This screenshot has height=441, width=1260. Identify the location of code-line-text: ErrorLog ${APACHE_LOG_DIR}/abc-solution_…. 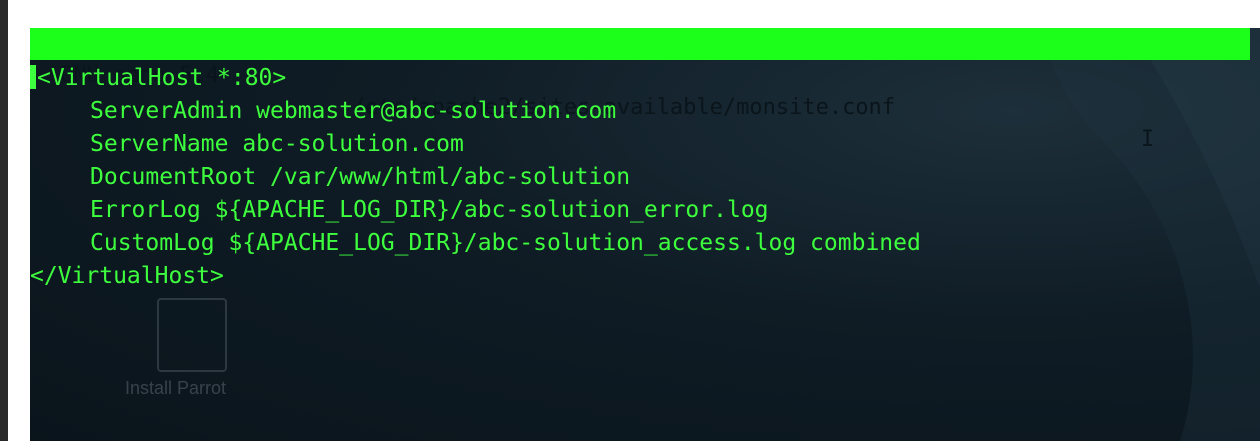
(429, 210).